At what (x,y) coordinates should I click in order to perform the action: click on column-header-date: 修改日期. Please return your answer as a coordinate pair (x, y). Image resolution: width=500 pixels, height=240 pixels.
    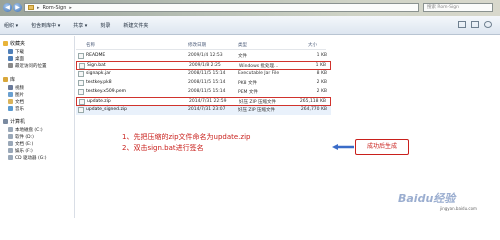
    Looking at the image, I should click on (197, 45).